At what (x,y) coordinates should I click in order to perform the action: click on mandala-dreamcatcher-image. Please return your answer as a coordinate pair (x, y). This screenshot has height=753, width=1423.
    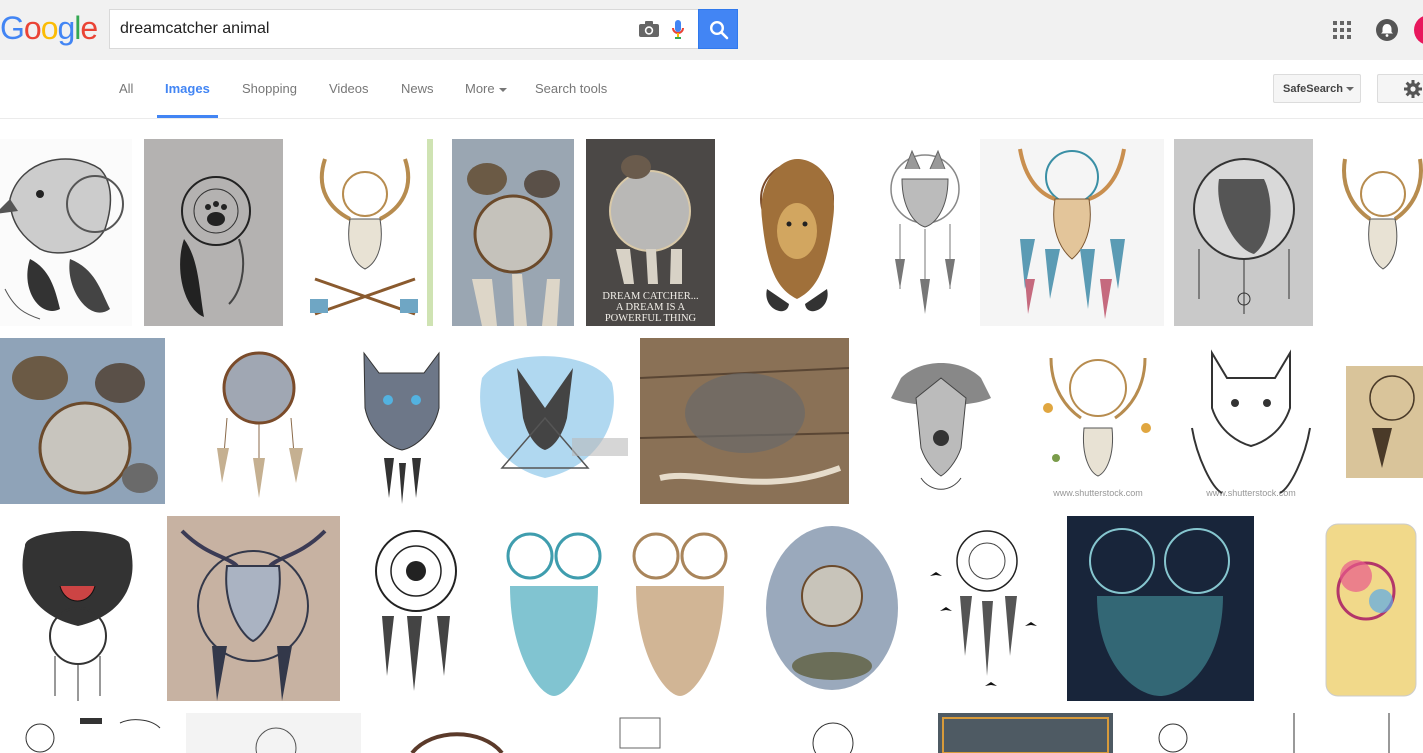
    Looking at the image, I should click on (416, 610).